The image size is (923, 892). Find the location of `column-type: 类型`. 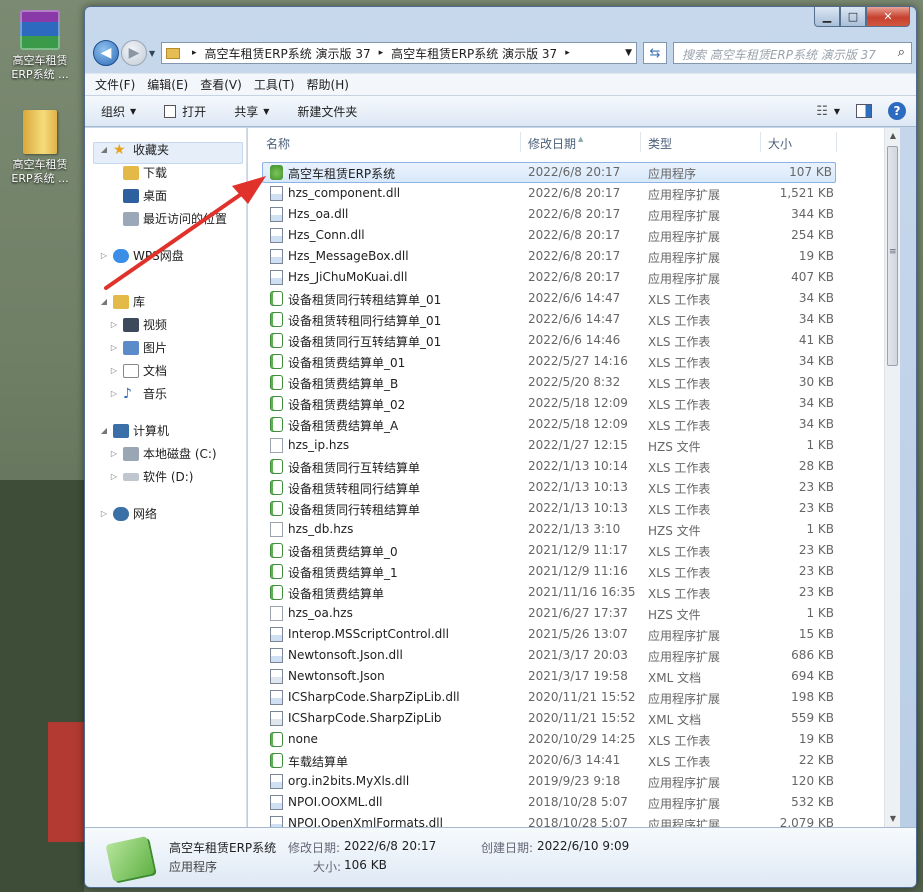

column-type: 类型 is located at coordinates (660, 143).